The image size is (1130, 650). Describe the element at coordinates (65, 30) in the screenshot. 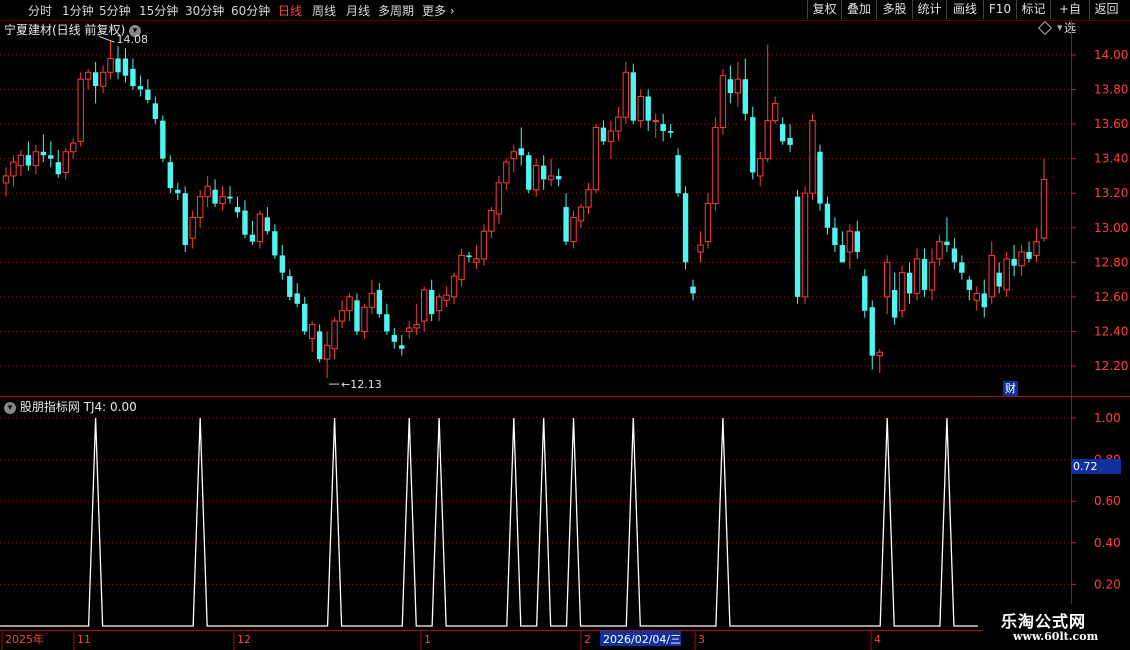

I see `stock-title: 宁夏建材(日线 前复权)` at that location.